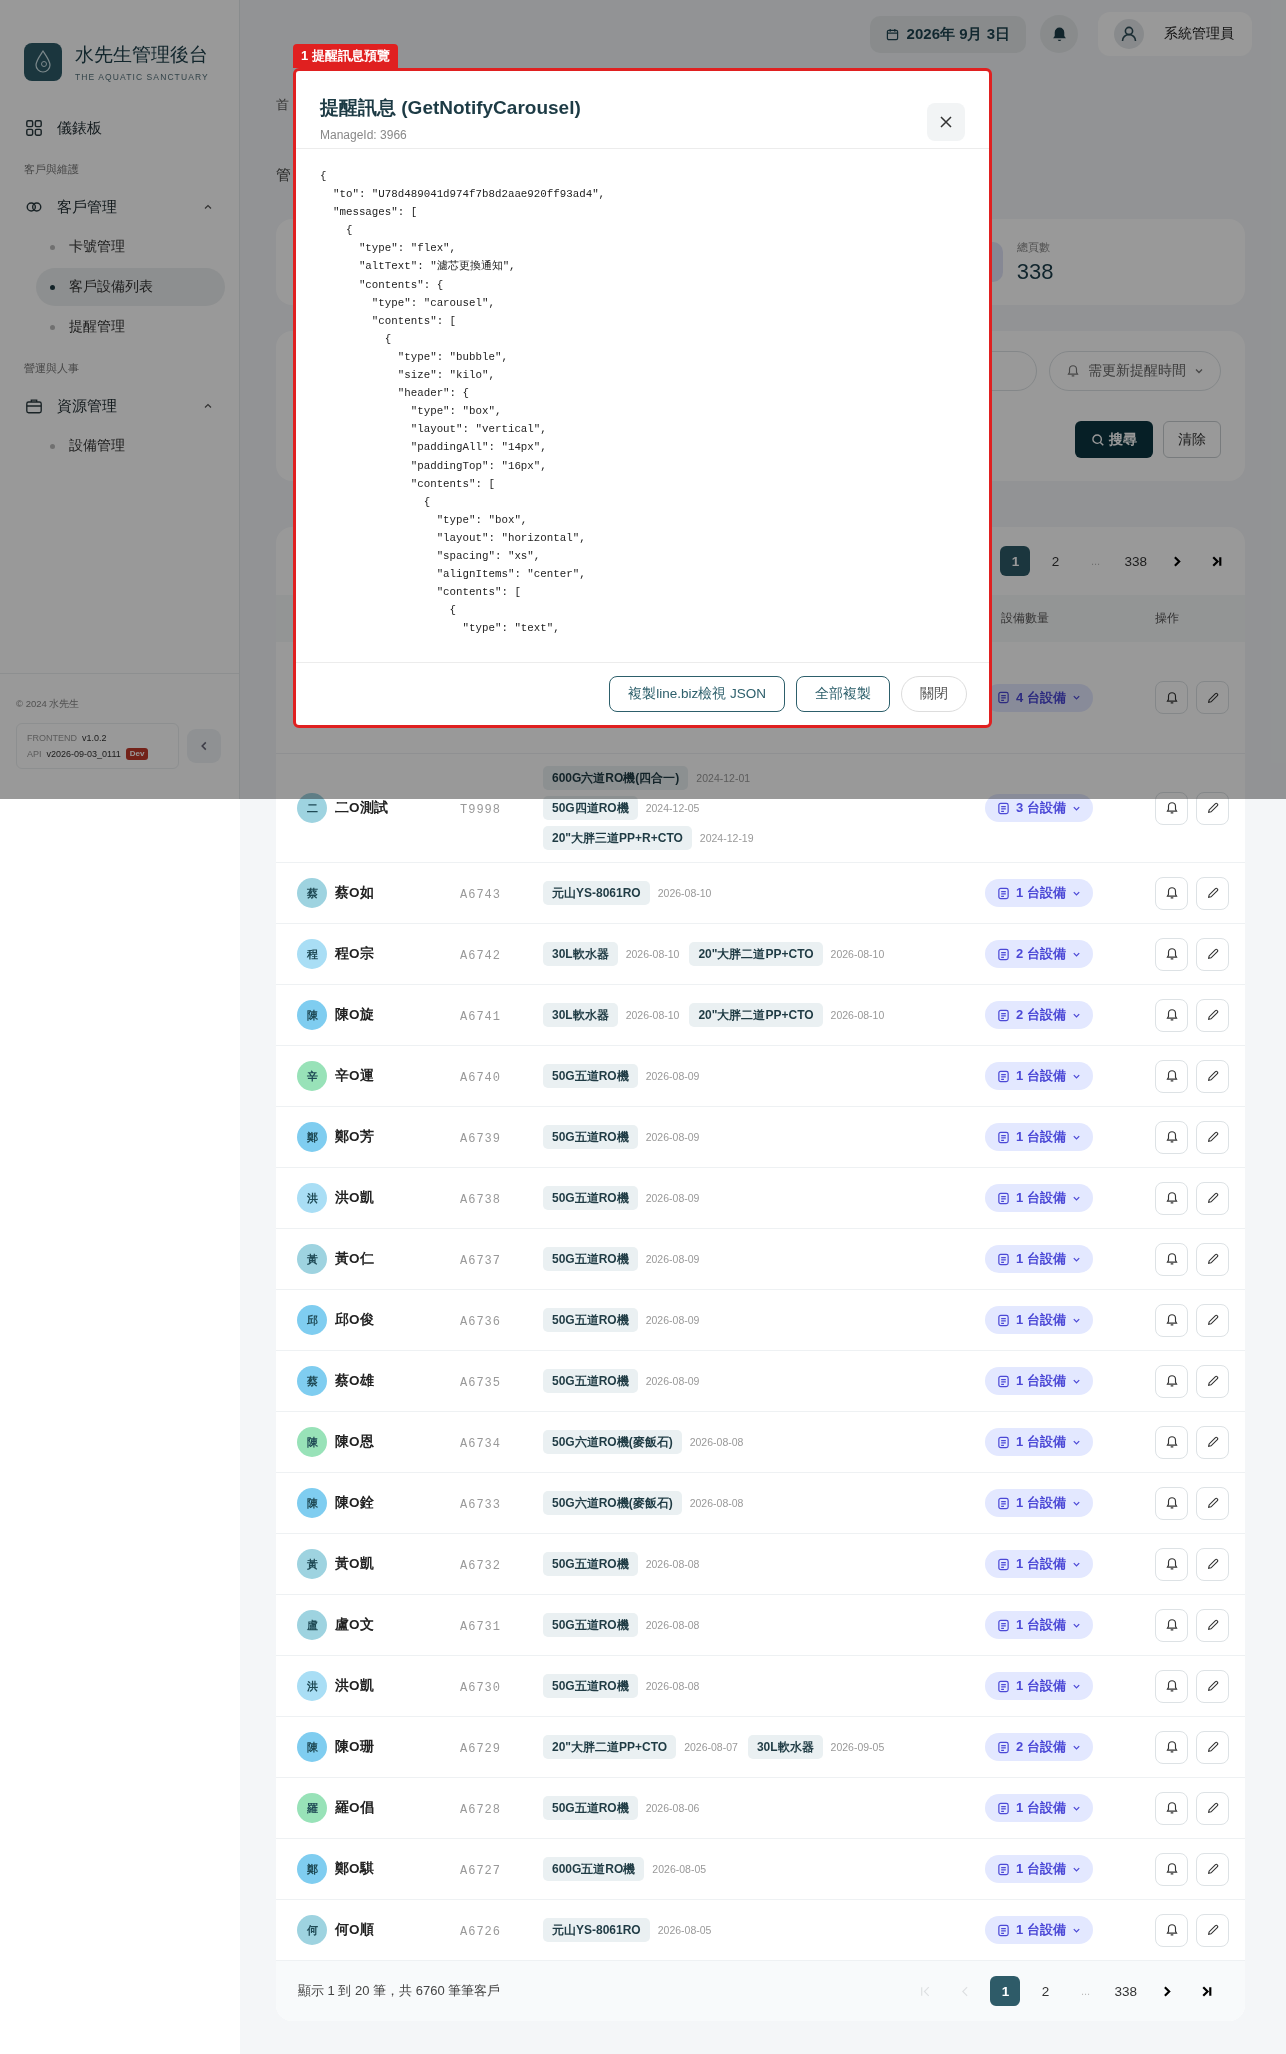  I want to click on version-label: API, so click(34, 754).